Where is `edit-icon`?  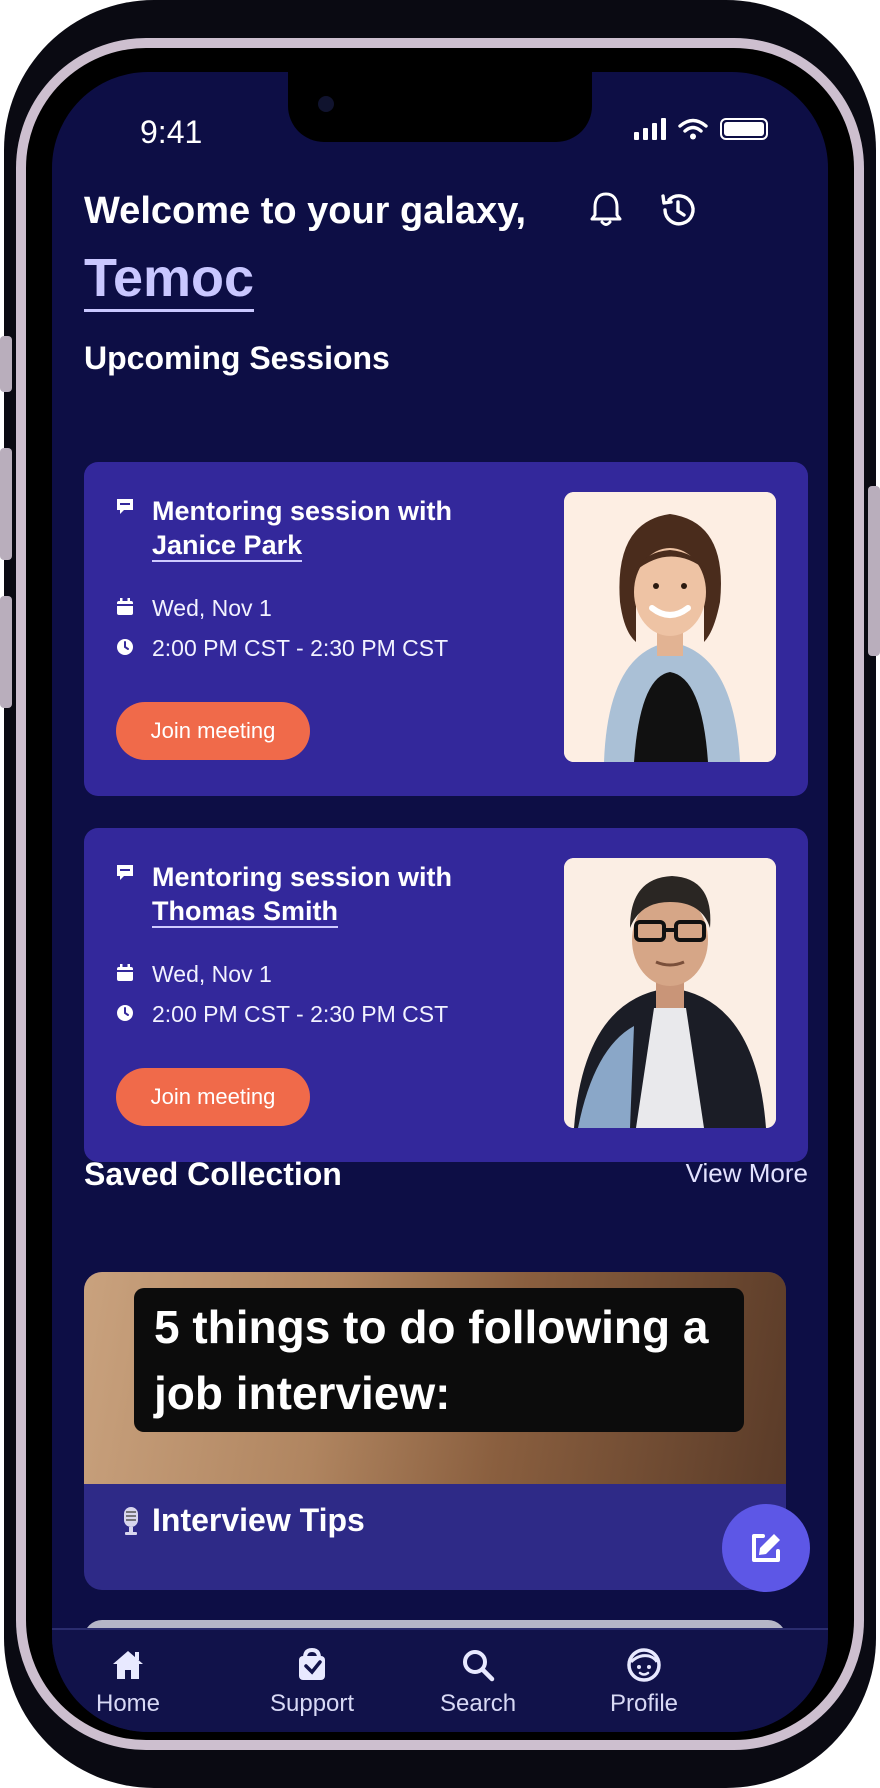
edit-icon is located at coordinates (766, 1548).